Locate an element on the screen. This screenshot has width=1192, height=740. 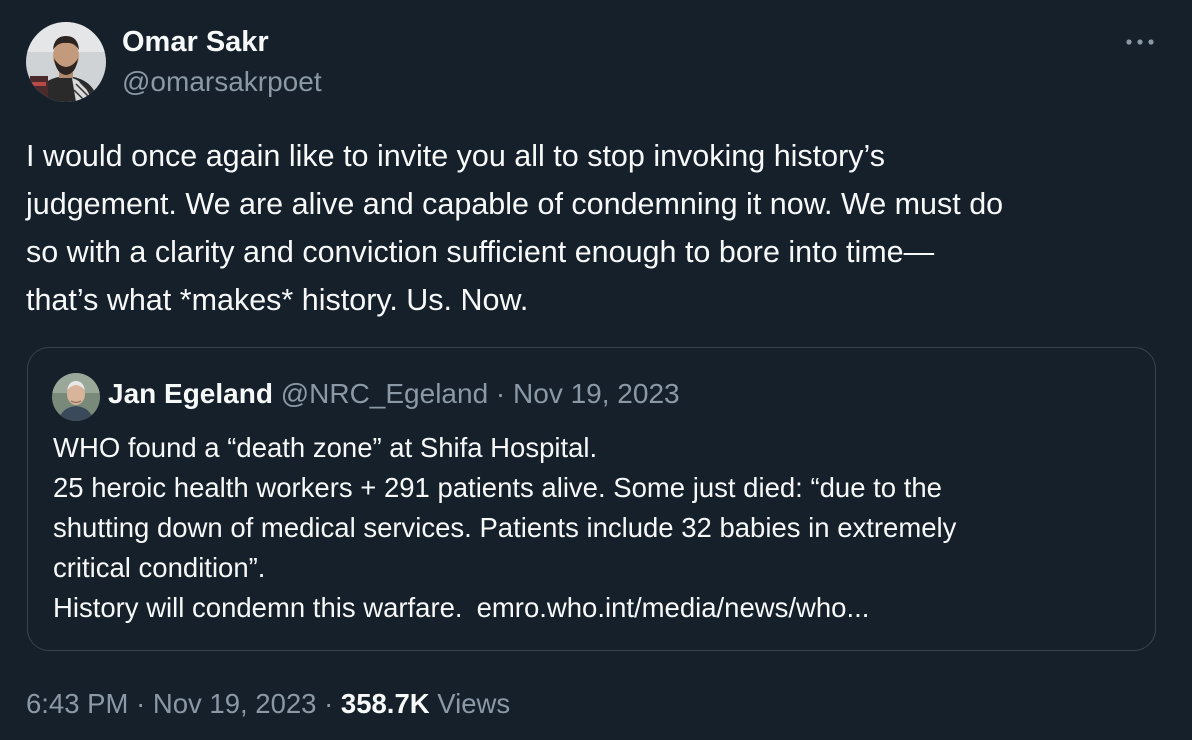
quoted-tweet-header: Jan Egeland @NRC_Egeland · Nov 19, 2023 is located at coordinates (394, 394).